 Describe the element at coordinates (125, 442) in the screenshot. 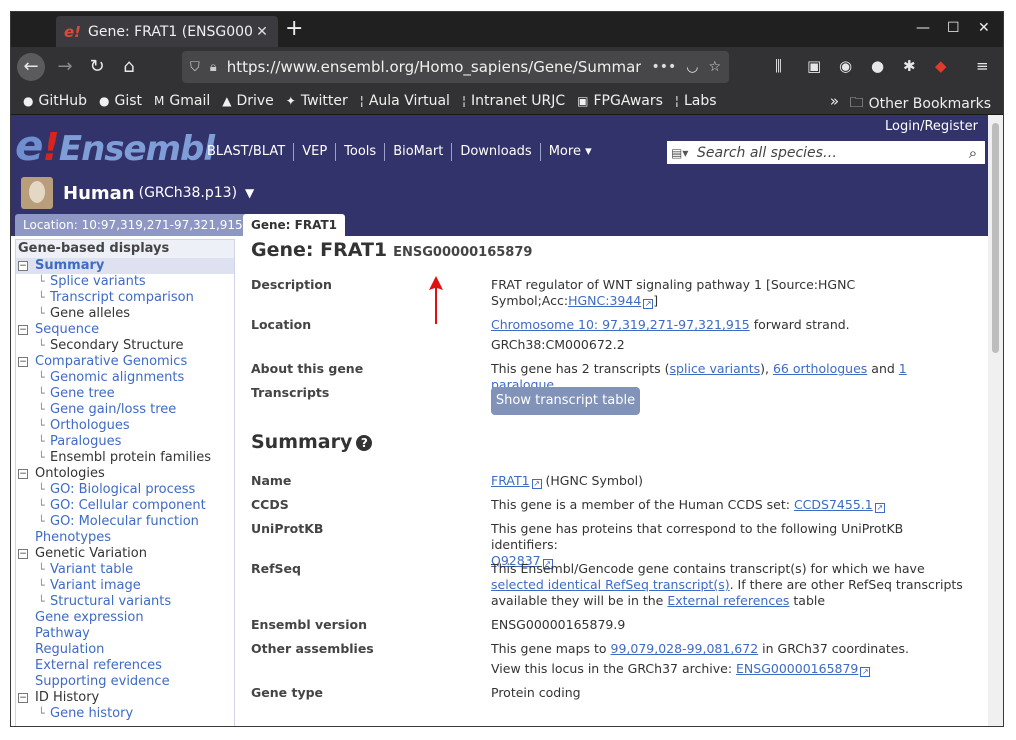

I see `sidebar-item: └ Paralogues` at that location.